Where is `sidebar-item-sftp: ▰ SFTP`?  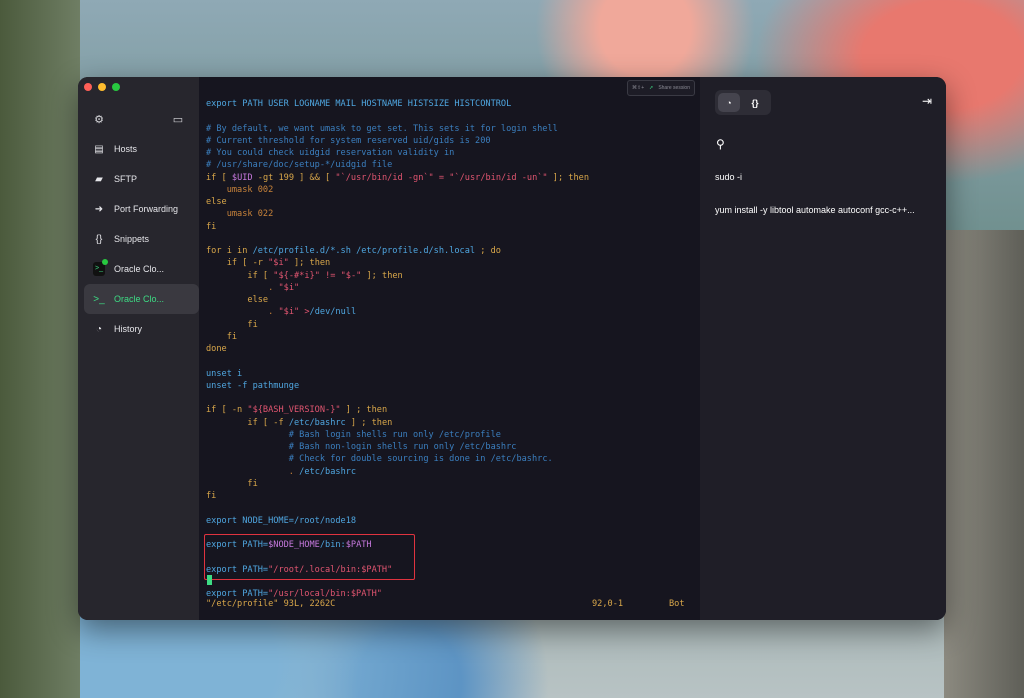 sidebar-item-sftp: ▰ SFTP is located at coordinates (141, 179).